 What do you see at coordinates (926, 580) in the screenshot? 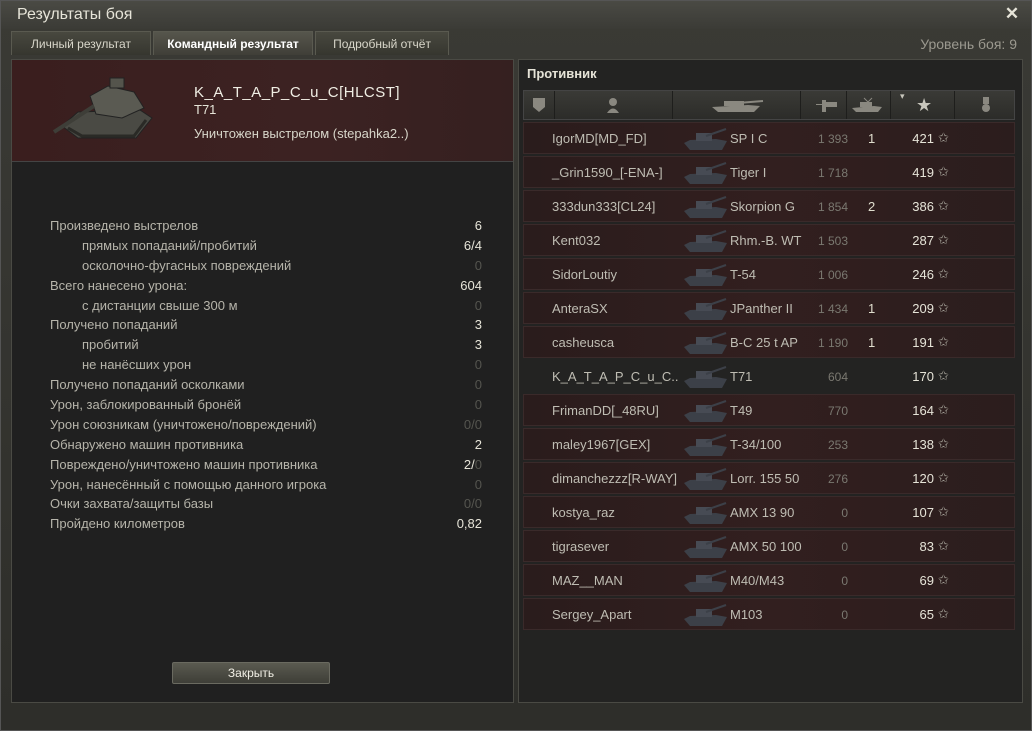
I see `row-experience: 69` at bounding box center [926, 580].